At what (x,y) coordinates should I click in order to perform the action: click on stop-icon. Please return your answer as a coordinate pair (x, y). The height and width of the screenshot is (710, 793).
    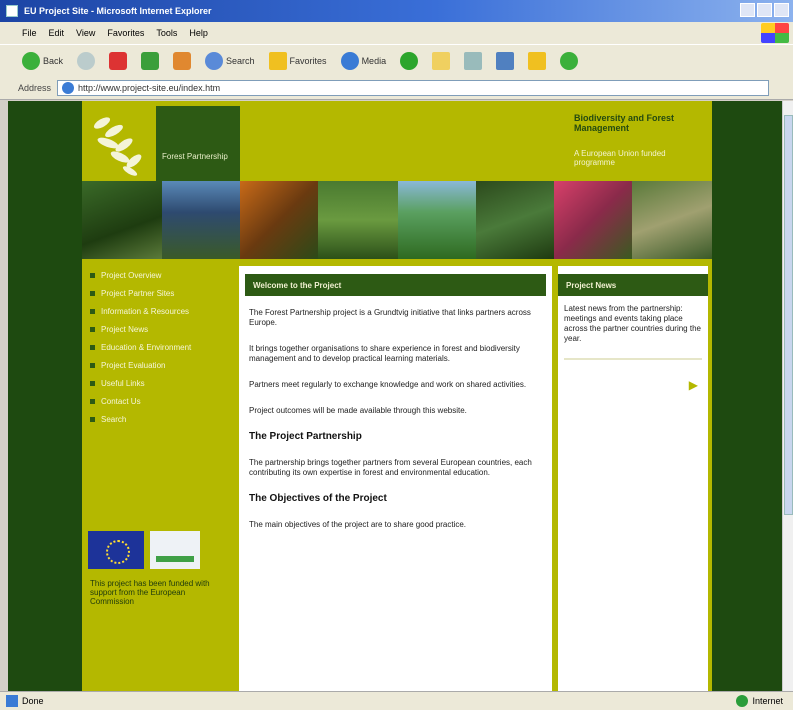
    Looking at the image, I should click on (118, 60).